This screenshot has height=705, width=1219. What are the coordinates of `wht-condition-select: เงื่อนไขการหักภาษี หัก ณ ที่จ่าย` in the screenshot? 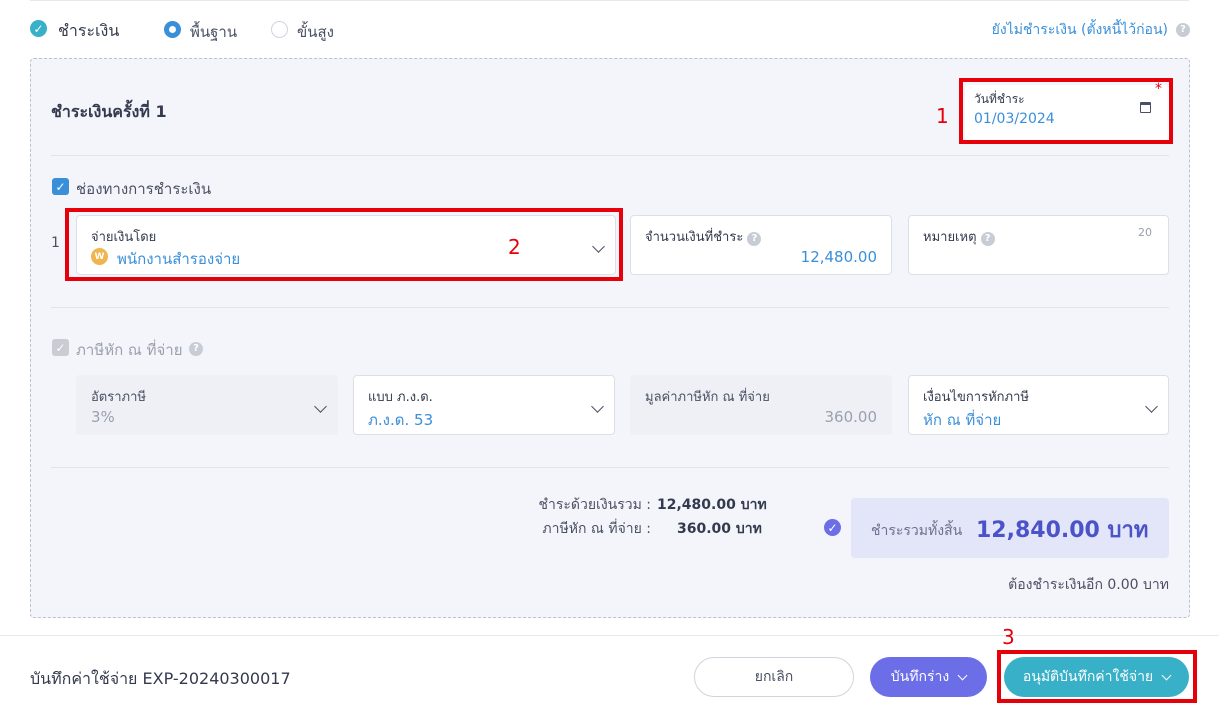 It's located at (1038, 405).